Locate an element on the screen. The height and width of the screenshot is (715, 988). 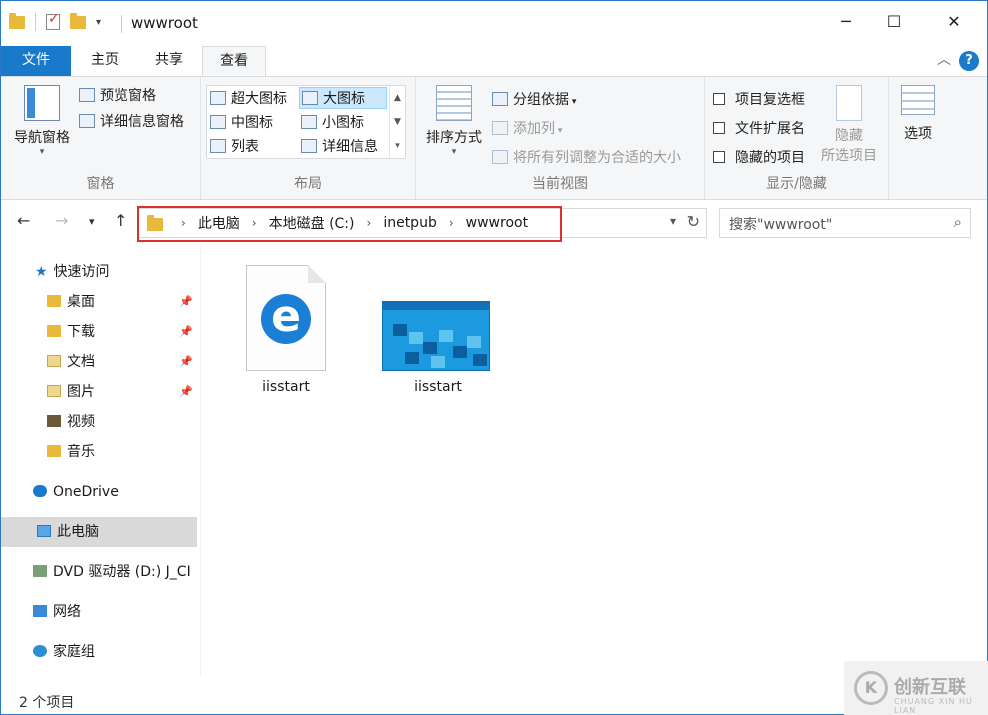
group-by-button: 分组依据 ▾ is located at coordinates (534, 99).